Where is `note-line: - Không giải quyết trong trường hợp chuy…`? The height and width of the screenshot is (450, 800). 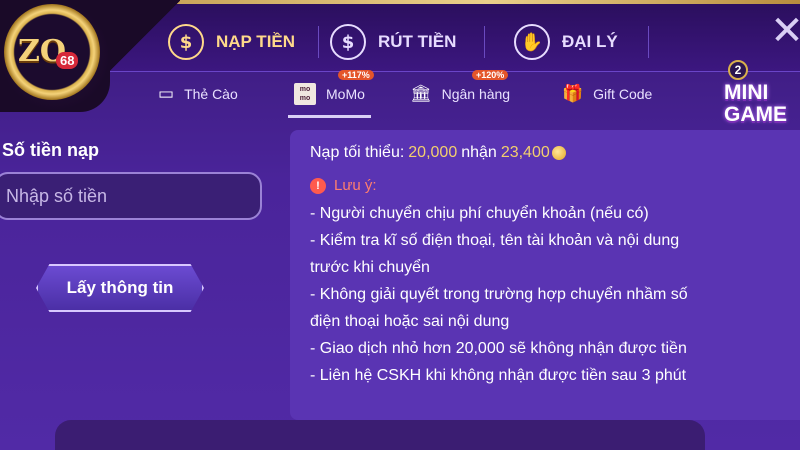 note-line: - Không giải quyết trong trường hợp chuy… is located at coordinates (499, 294).